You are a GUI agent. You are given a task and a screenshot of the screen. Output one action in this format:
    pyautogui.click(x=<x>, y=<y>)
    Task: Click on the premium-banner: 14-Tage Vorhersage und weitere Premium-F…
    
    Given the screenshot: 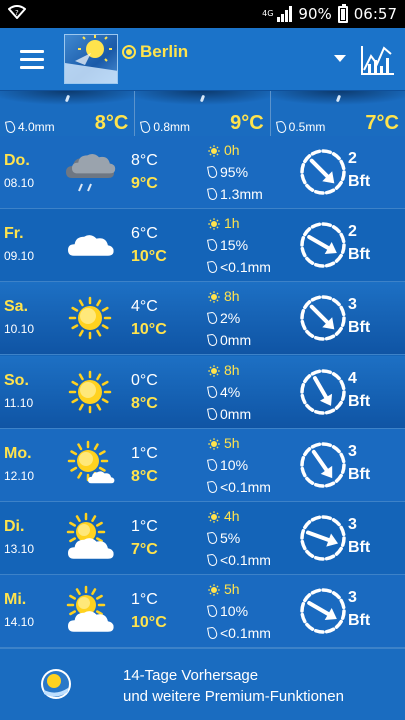 What is the action you would take?
    pyautogui.click(x=202, y=684)
    